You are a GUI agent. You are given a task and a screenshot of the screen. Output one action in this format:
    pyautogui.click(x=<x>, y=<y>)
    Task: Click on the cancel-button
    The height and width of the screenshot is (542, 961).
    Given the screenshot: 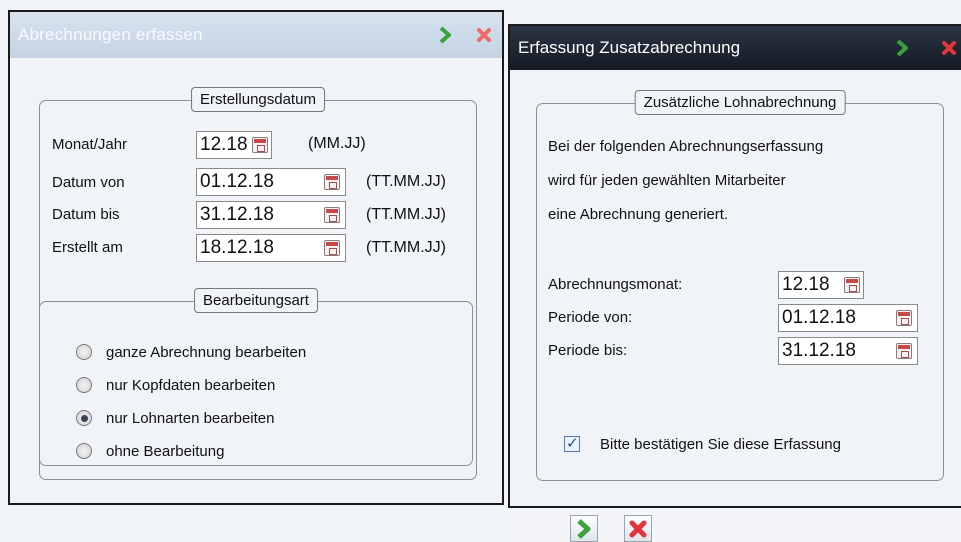 What is the action you would take?
    pyautogui.click(x=638, y=528)
    